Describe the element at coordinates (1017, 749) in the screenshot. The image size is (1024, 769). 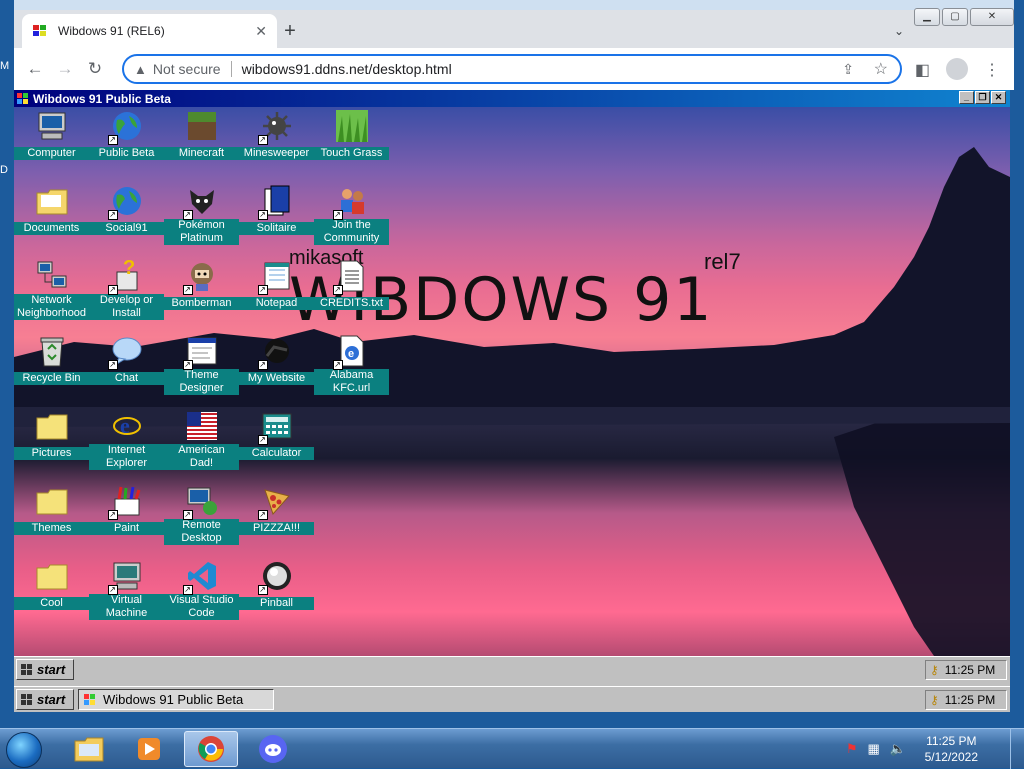
I see `show-desktop-button` at that location.